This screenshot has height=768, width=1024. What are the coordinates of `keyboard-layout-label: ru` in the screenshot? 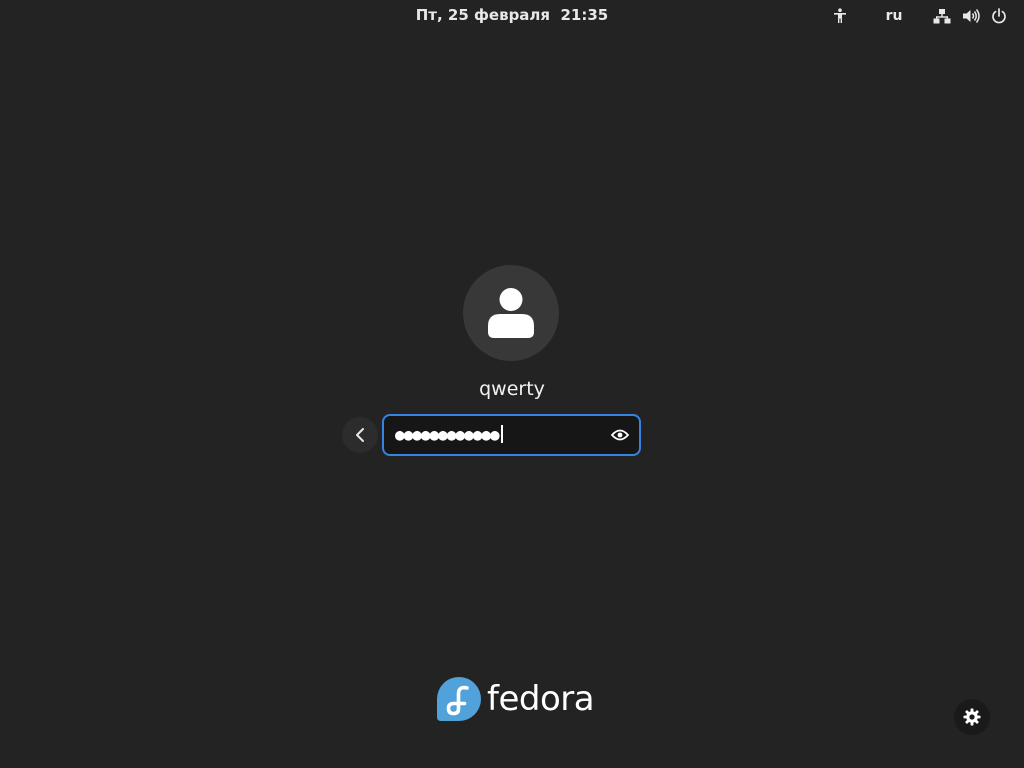 It's located at (894, 16).